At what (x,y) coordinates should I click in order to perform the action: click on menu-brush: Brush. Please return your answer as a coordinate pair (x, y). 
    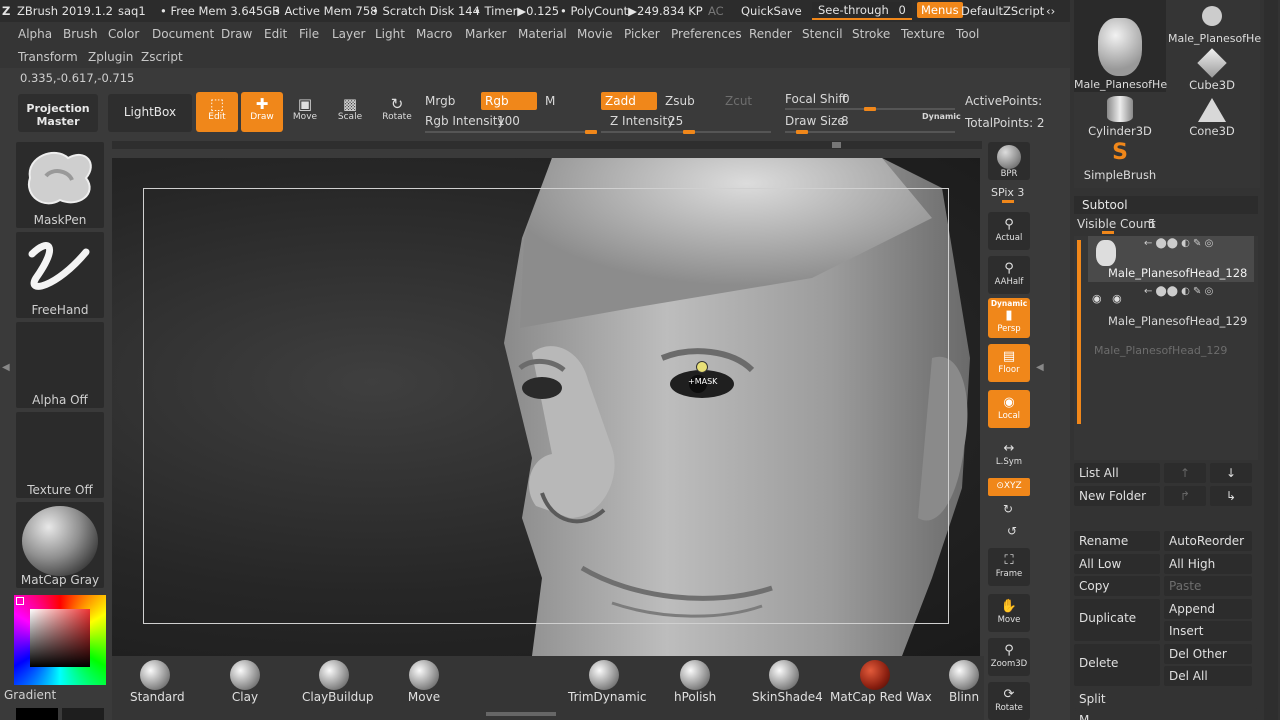
    Looking at the image, I should click on (80, 34).